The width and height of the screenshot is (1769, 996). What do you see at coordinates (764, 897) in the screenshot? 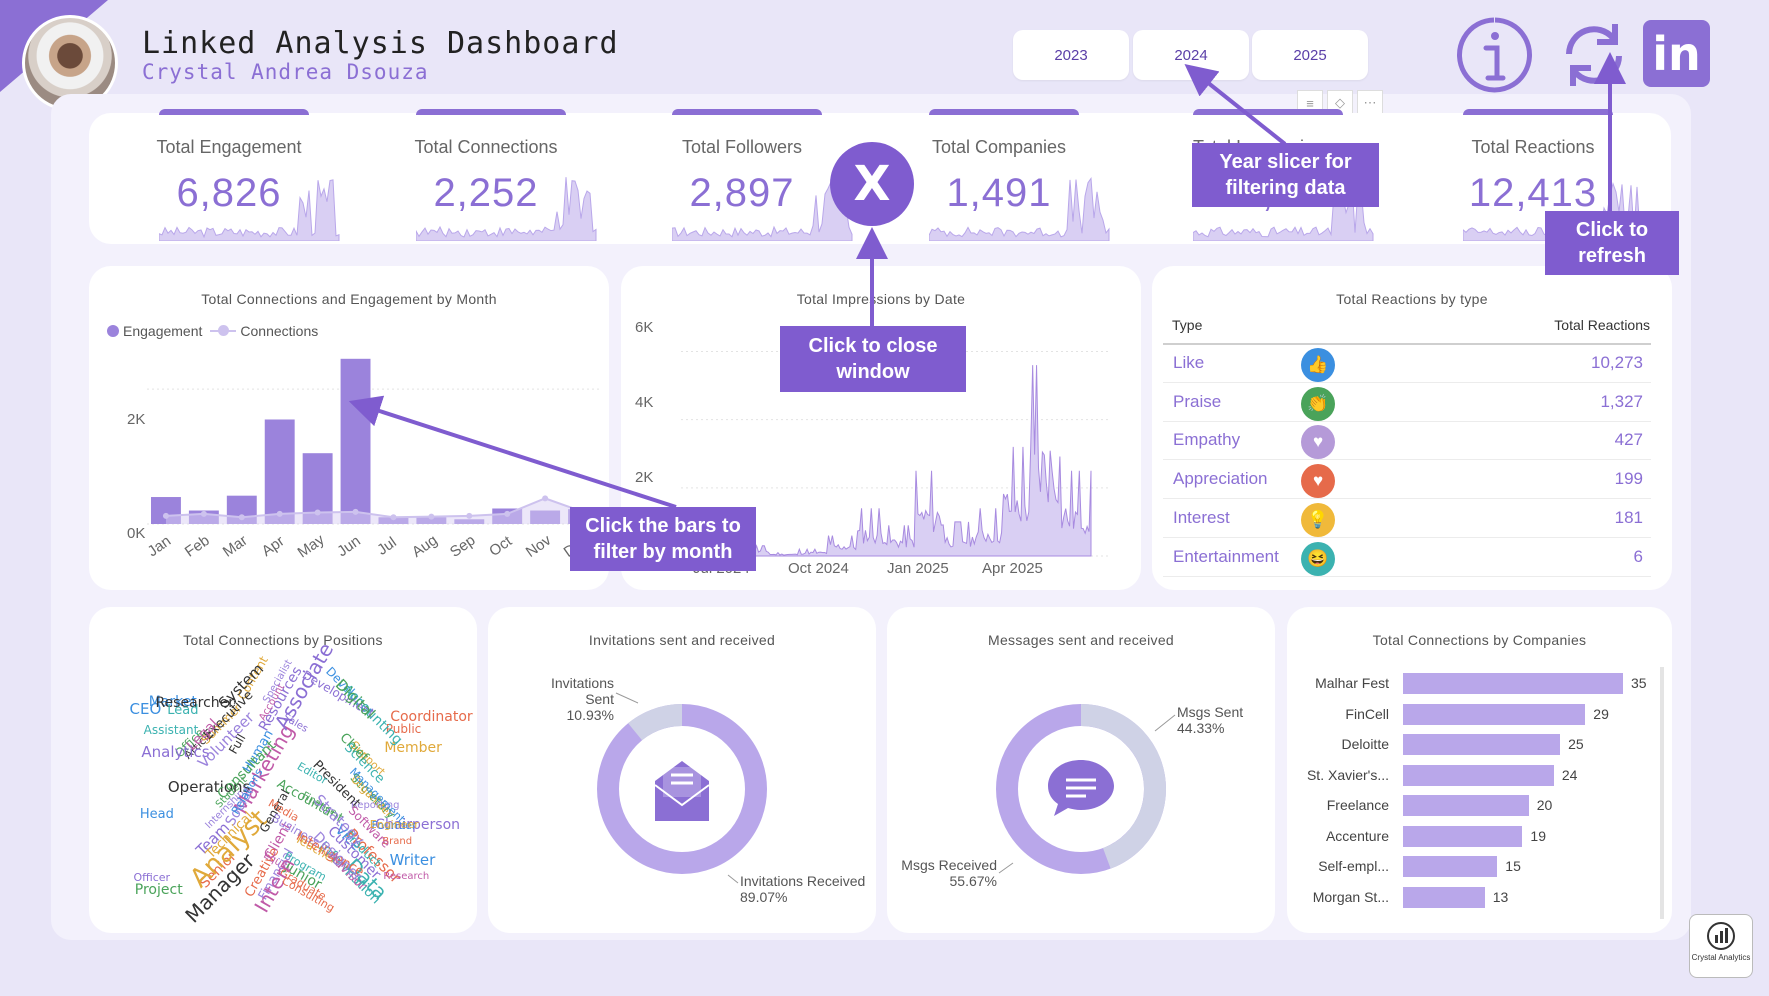
I see `received-pct: 89.07%` at bounding box center [764, 897].